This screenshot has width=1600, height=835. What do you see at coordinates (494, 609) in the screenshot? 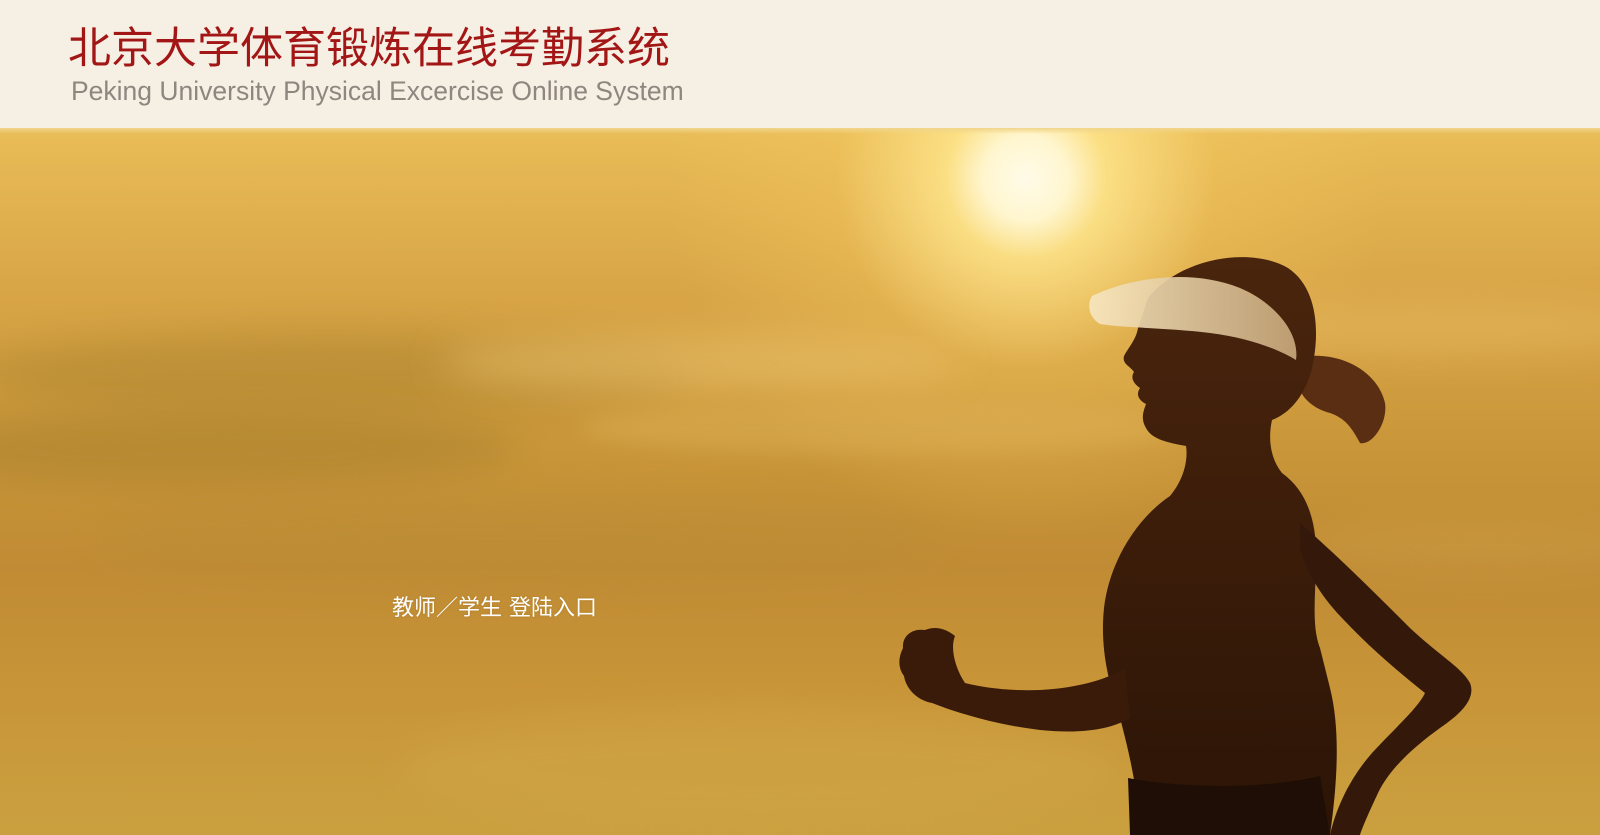
I see `teacher-student-login-link: 教师／学生 登陆入口` at bounding box center [494, 609].